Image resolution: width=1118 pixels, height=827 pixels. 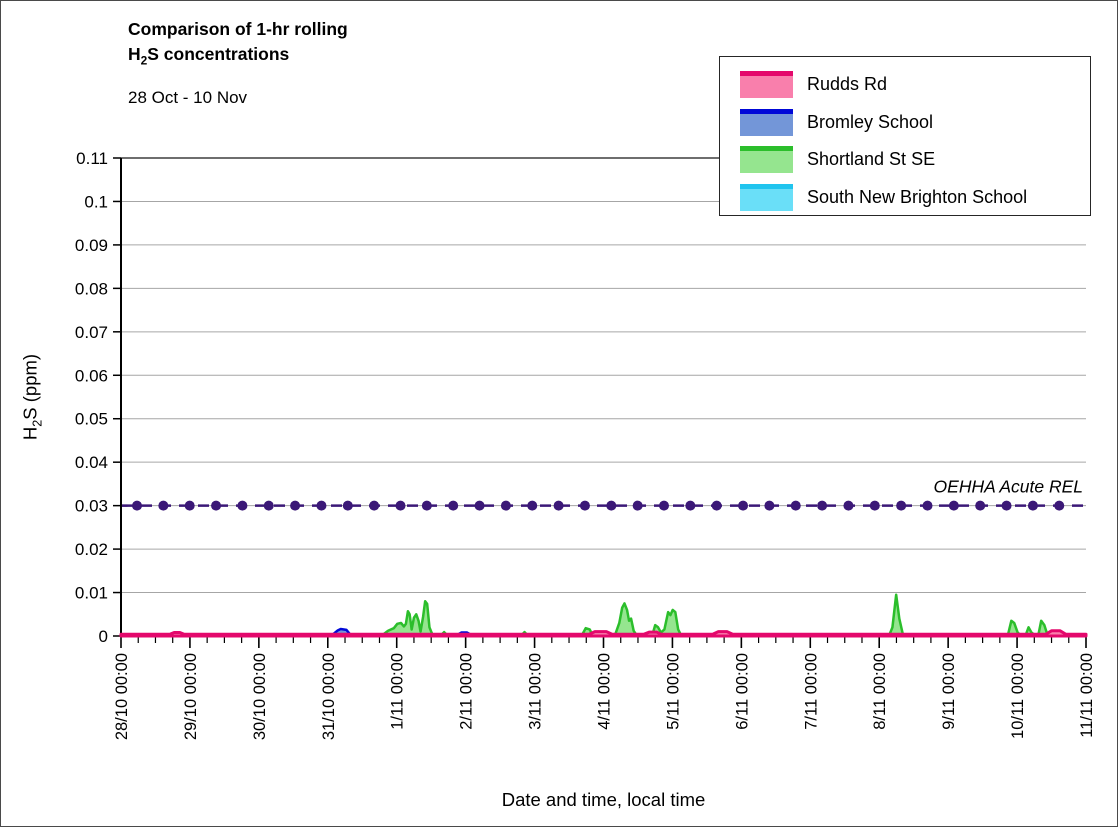 I want to click on legend-label: Rudds Rd, so click(x=847, y=84).